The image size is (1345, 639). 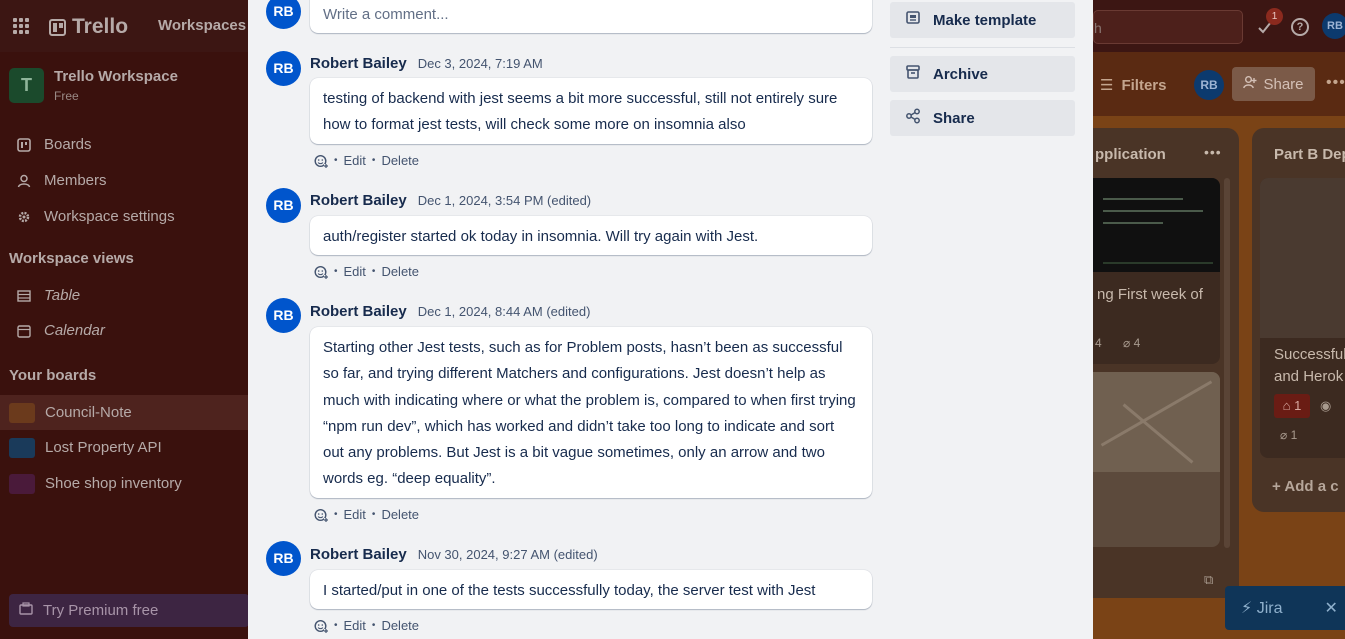 I want to click on close-icon: ✕, so click(x=1330, y=608).